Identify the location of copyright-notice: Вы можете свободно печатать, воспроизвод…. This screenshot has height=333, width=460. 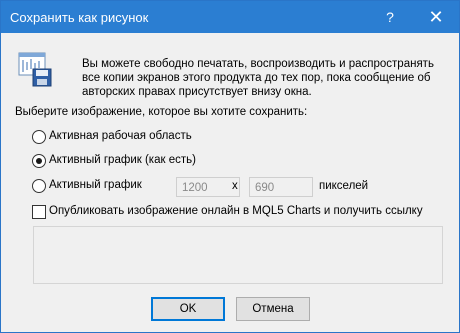
(258, 78).